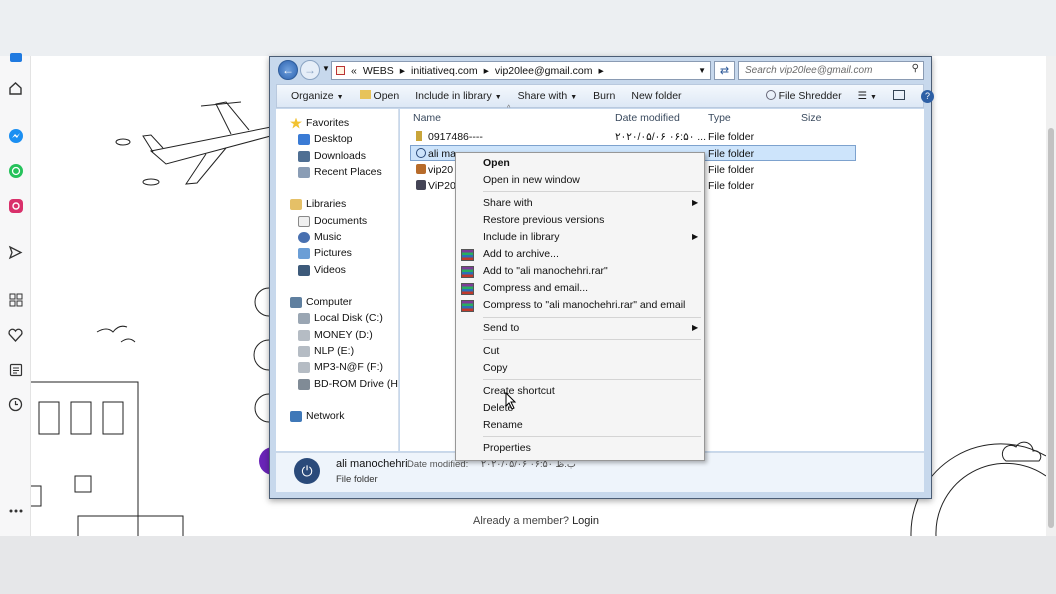  Describe the element at coordinates (340, 172) in the screenshot. I see `nav-recent-places: Recent Places` at that location.